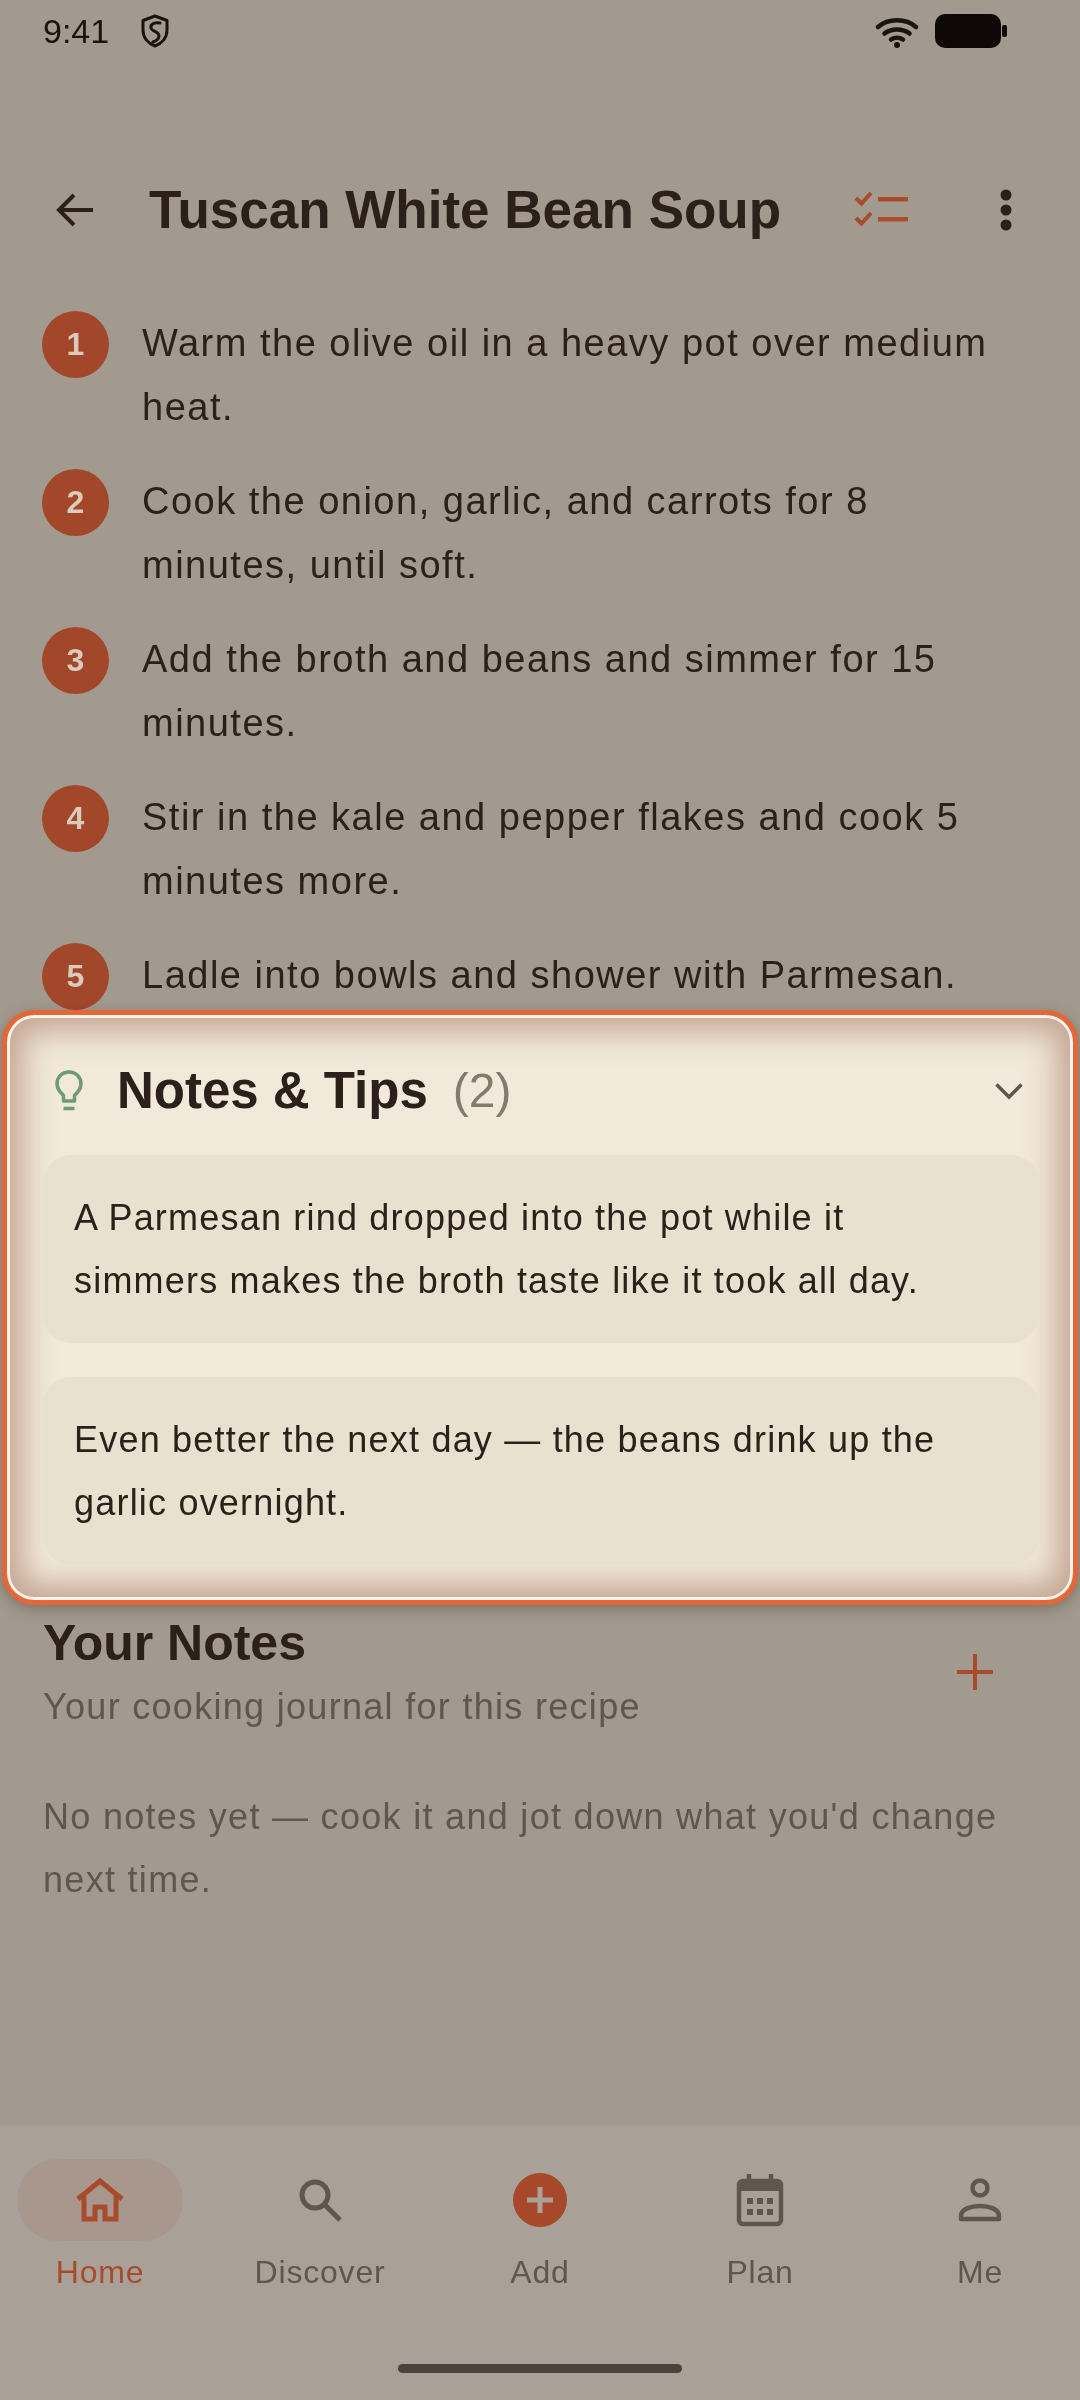 This screenshot has width=1080, height=2400. What do you see at coordinates (75, 660) in the screenshot?
I see `step-number: 3` at bounding box center [75, 660].